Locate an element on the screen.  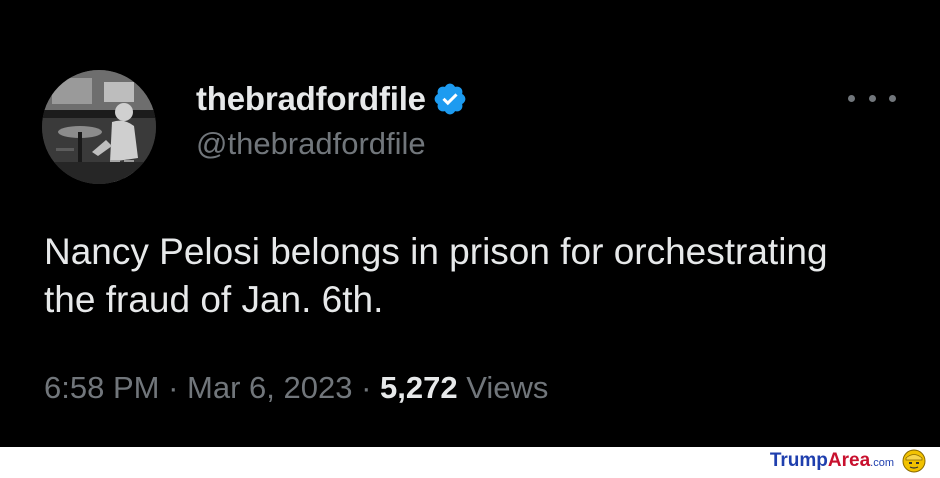
views-count: 5,272 is located at coordinates (419, 387).